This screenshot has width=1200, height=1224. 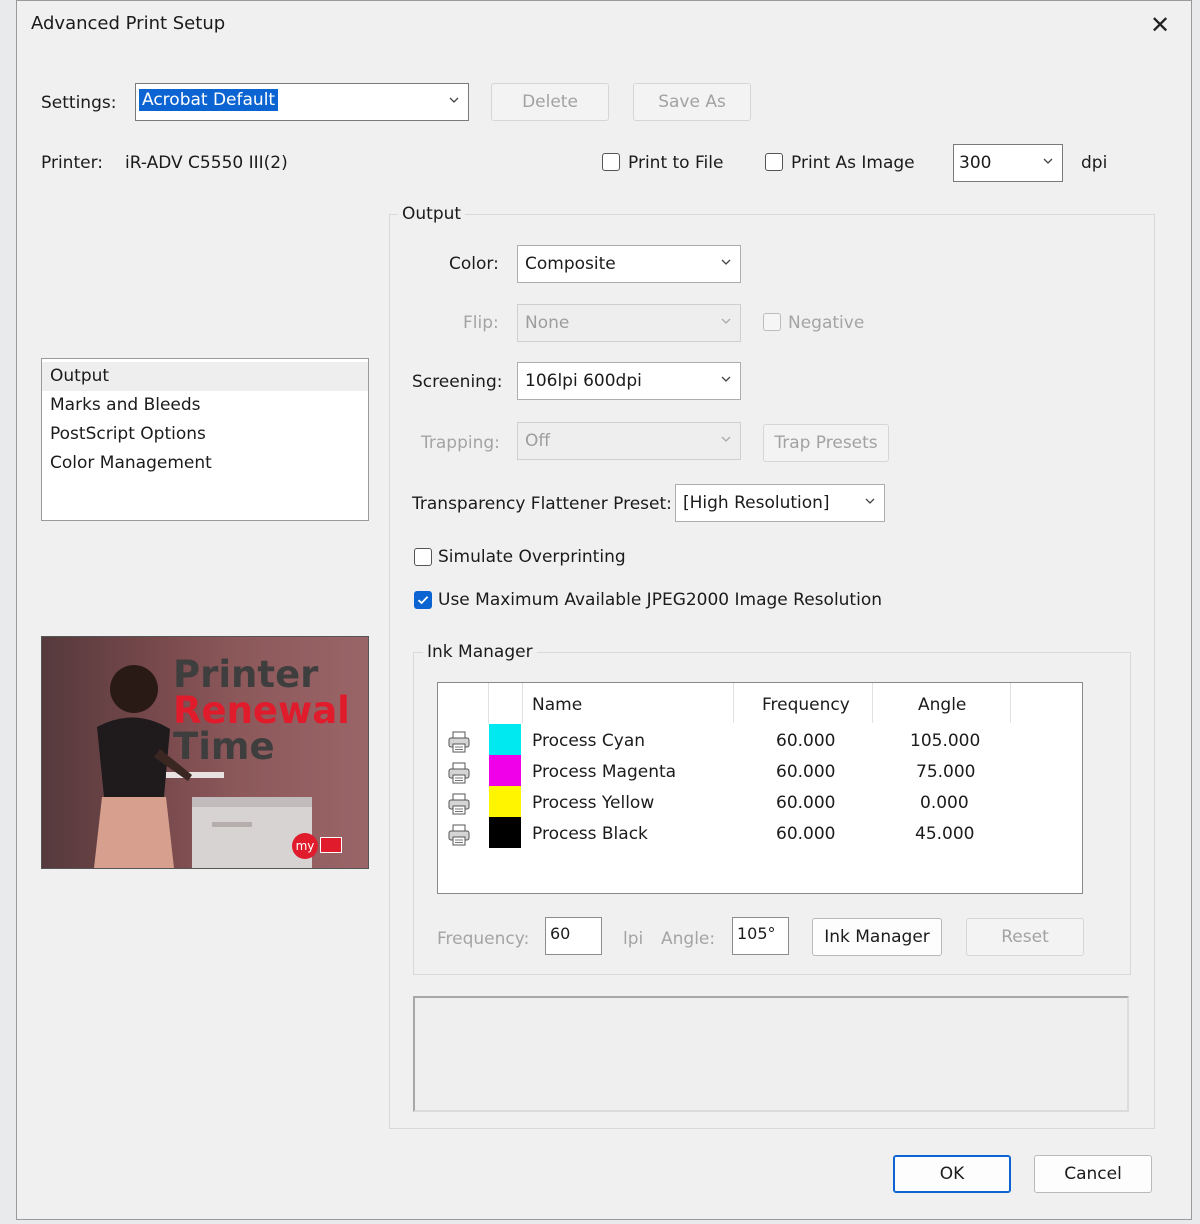 I want to click on negative-label: Negative, so click(x=826, y=323).